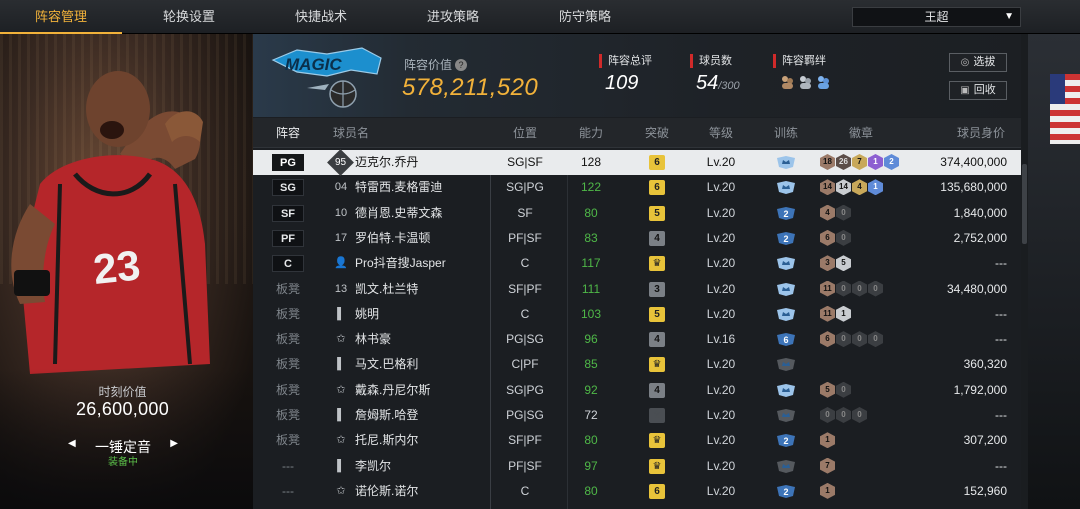 The width and height of the screenshot is (1080, 509). What do you see at coordinates (637, 263) in the screenshot?
I see `table-row: C 👤 Pro抖音搜Jasper C 117 ♛ Lv.20 3 5 ---` at bounding box center [637, 263].